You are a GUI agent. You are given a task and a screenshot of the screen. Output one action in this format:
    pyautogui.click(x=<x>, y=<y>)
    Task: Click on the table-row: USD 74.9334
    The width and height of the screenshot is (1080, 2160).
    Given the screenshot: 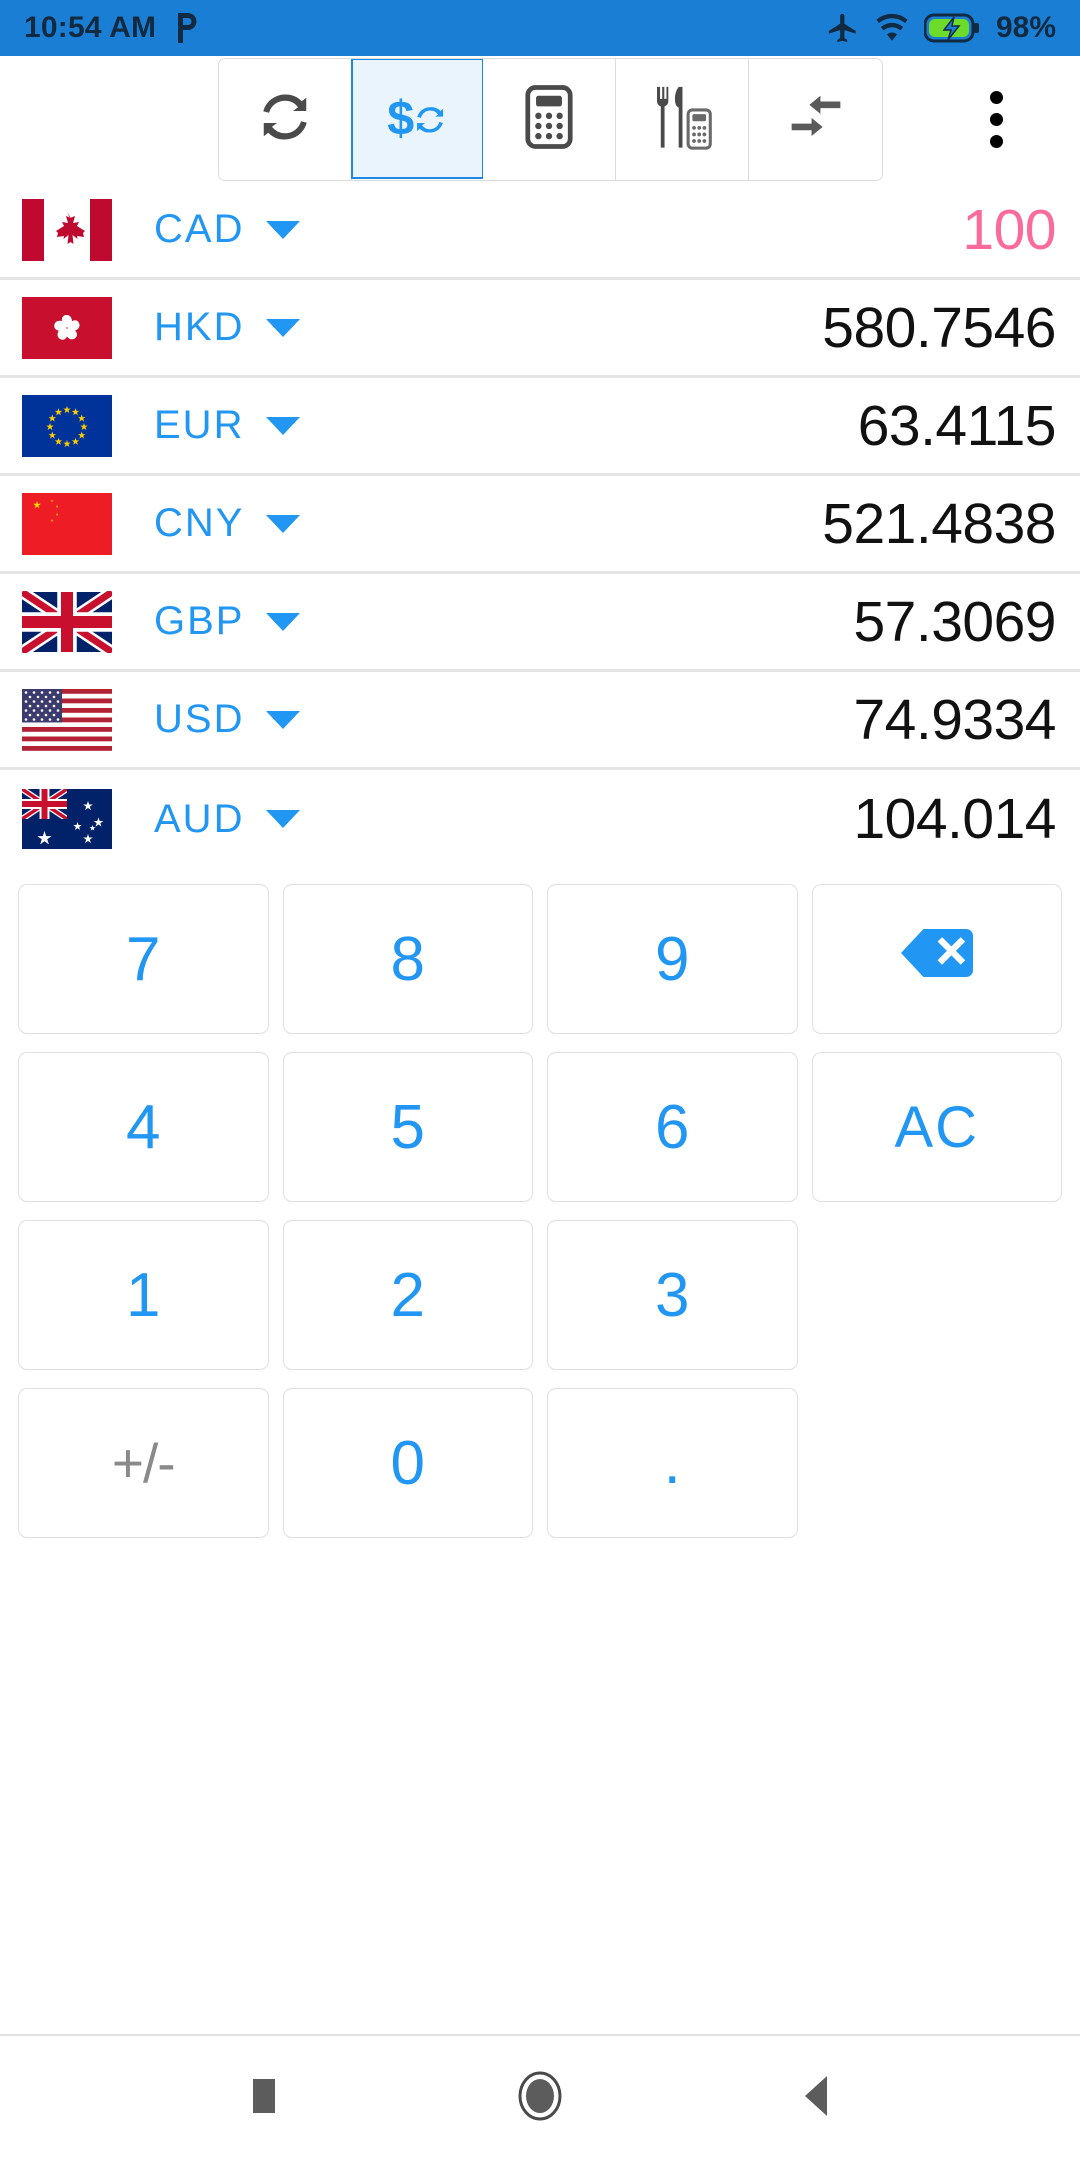 What is the action you would take?
    pyautogui.click(x=540, y=721)
    